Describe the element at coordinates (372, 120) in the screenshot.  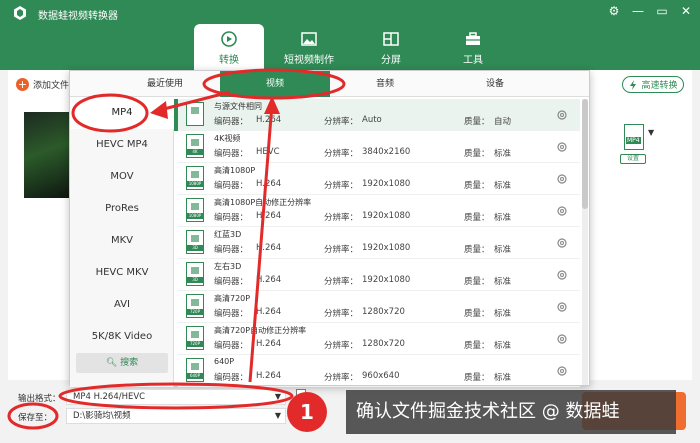
I see `resolution-value: Auto` at that location.